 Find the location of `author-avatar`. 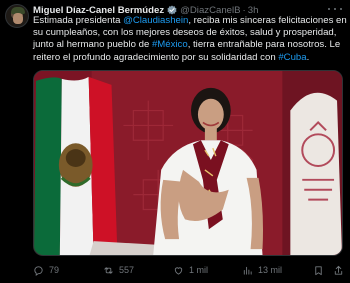

author-avatar is located at coordinates (17, 16).